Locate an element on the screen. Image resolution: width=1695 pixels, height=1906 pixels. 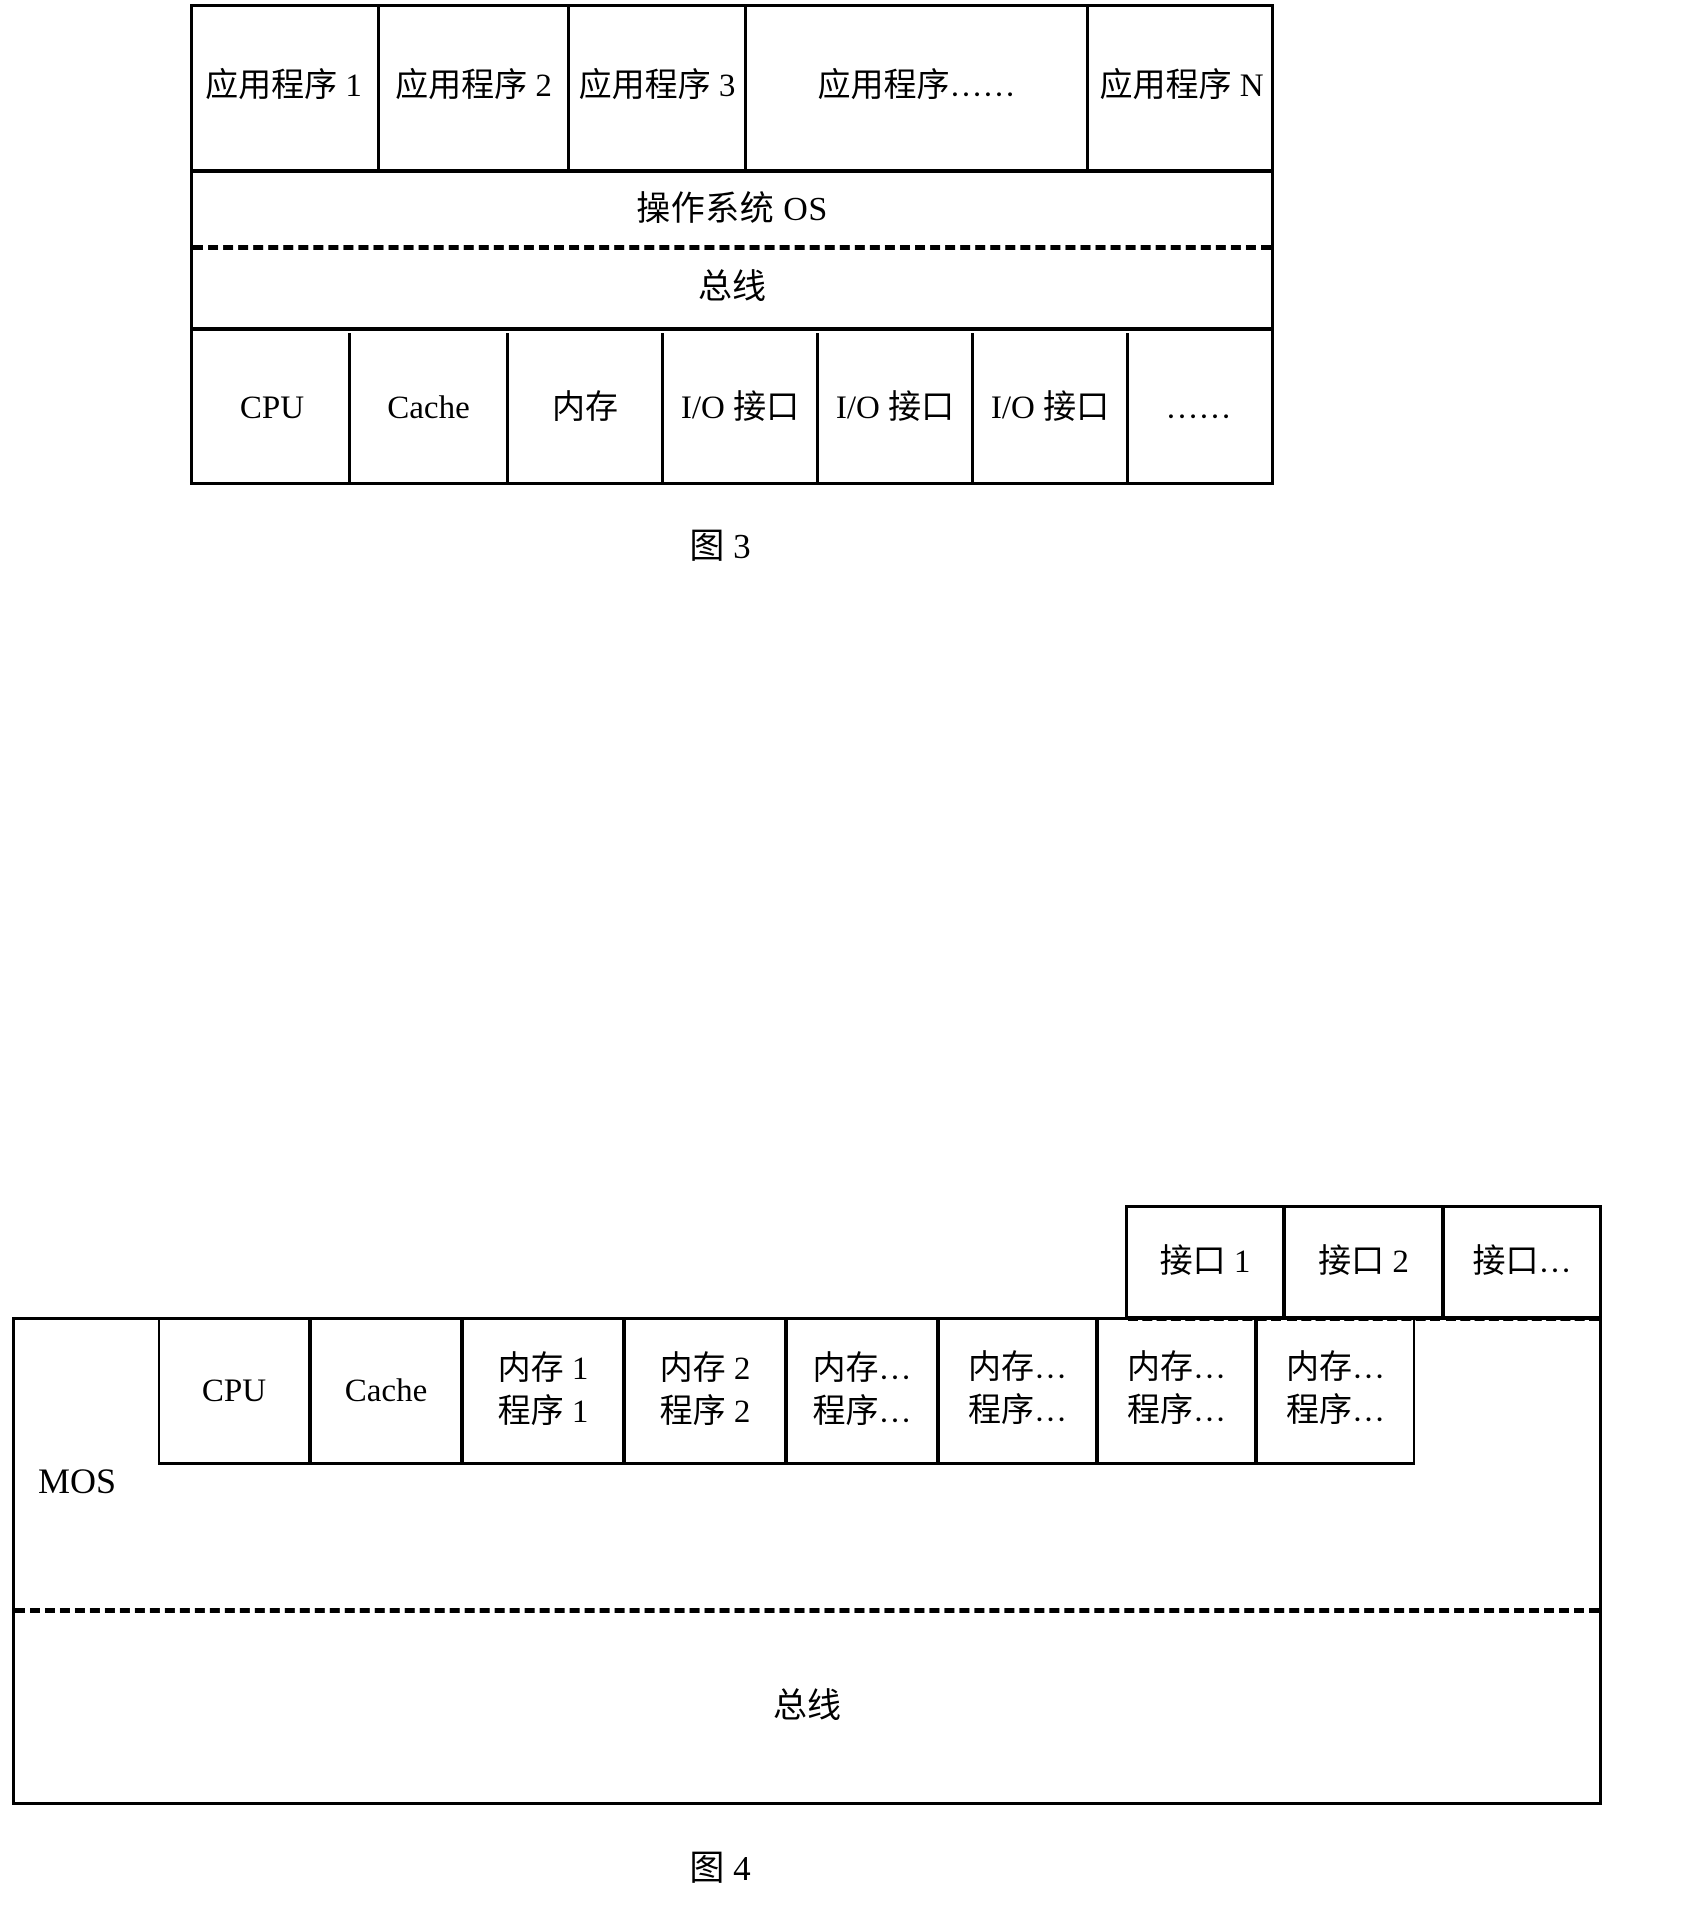
figure3-hw-label-cpu: CPU is located at coordinates (272, 408).